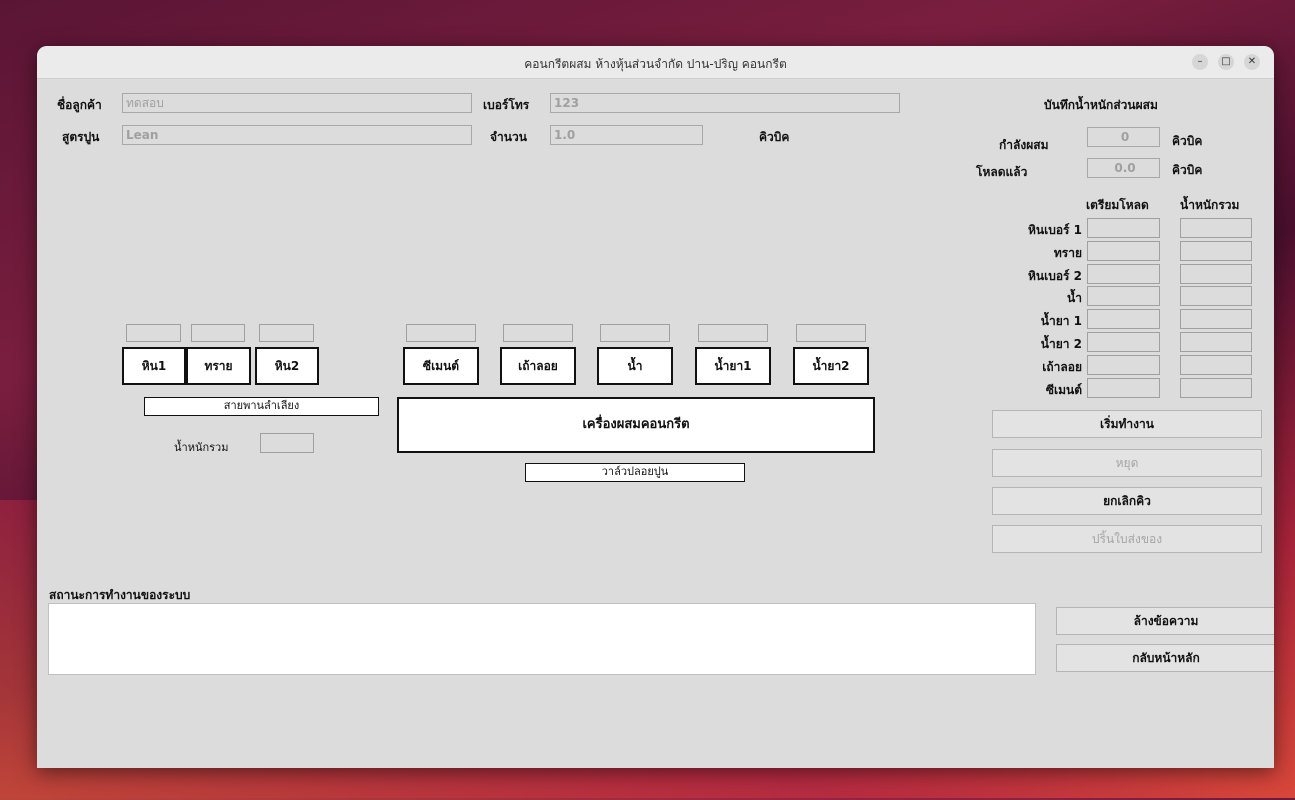 This screenshot has width=1295, height=800. Describe the element at coordinates (506, 105) in the screenshot. I see `phone-label: เบอร์โทร` at that location.